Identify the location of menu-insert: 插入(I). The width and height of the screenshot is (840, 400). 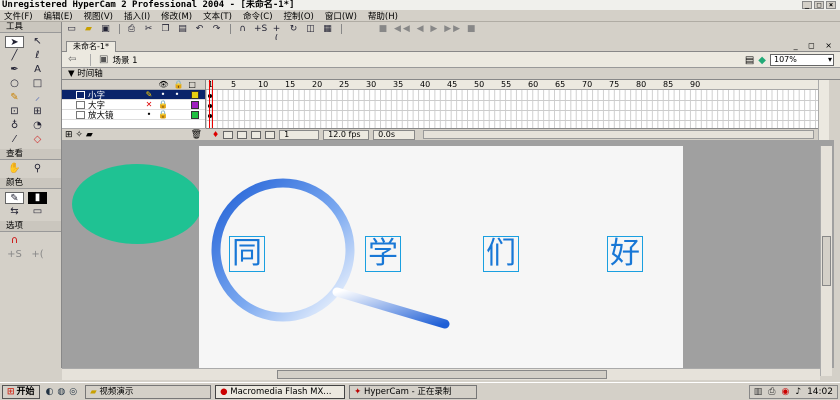
(137, 16).